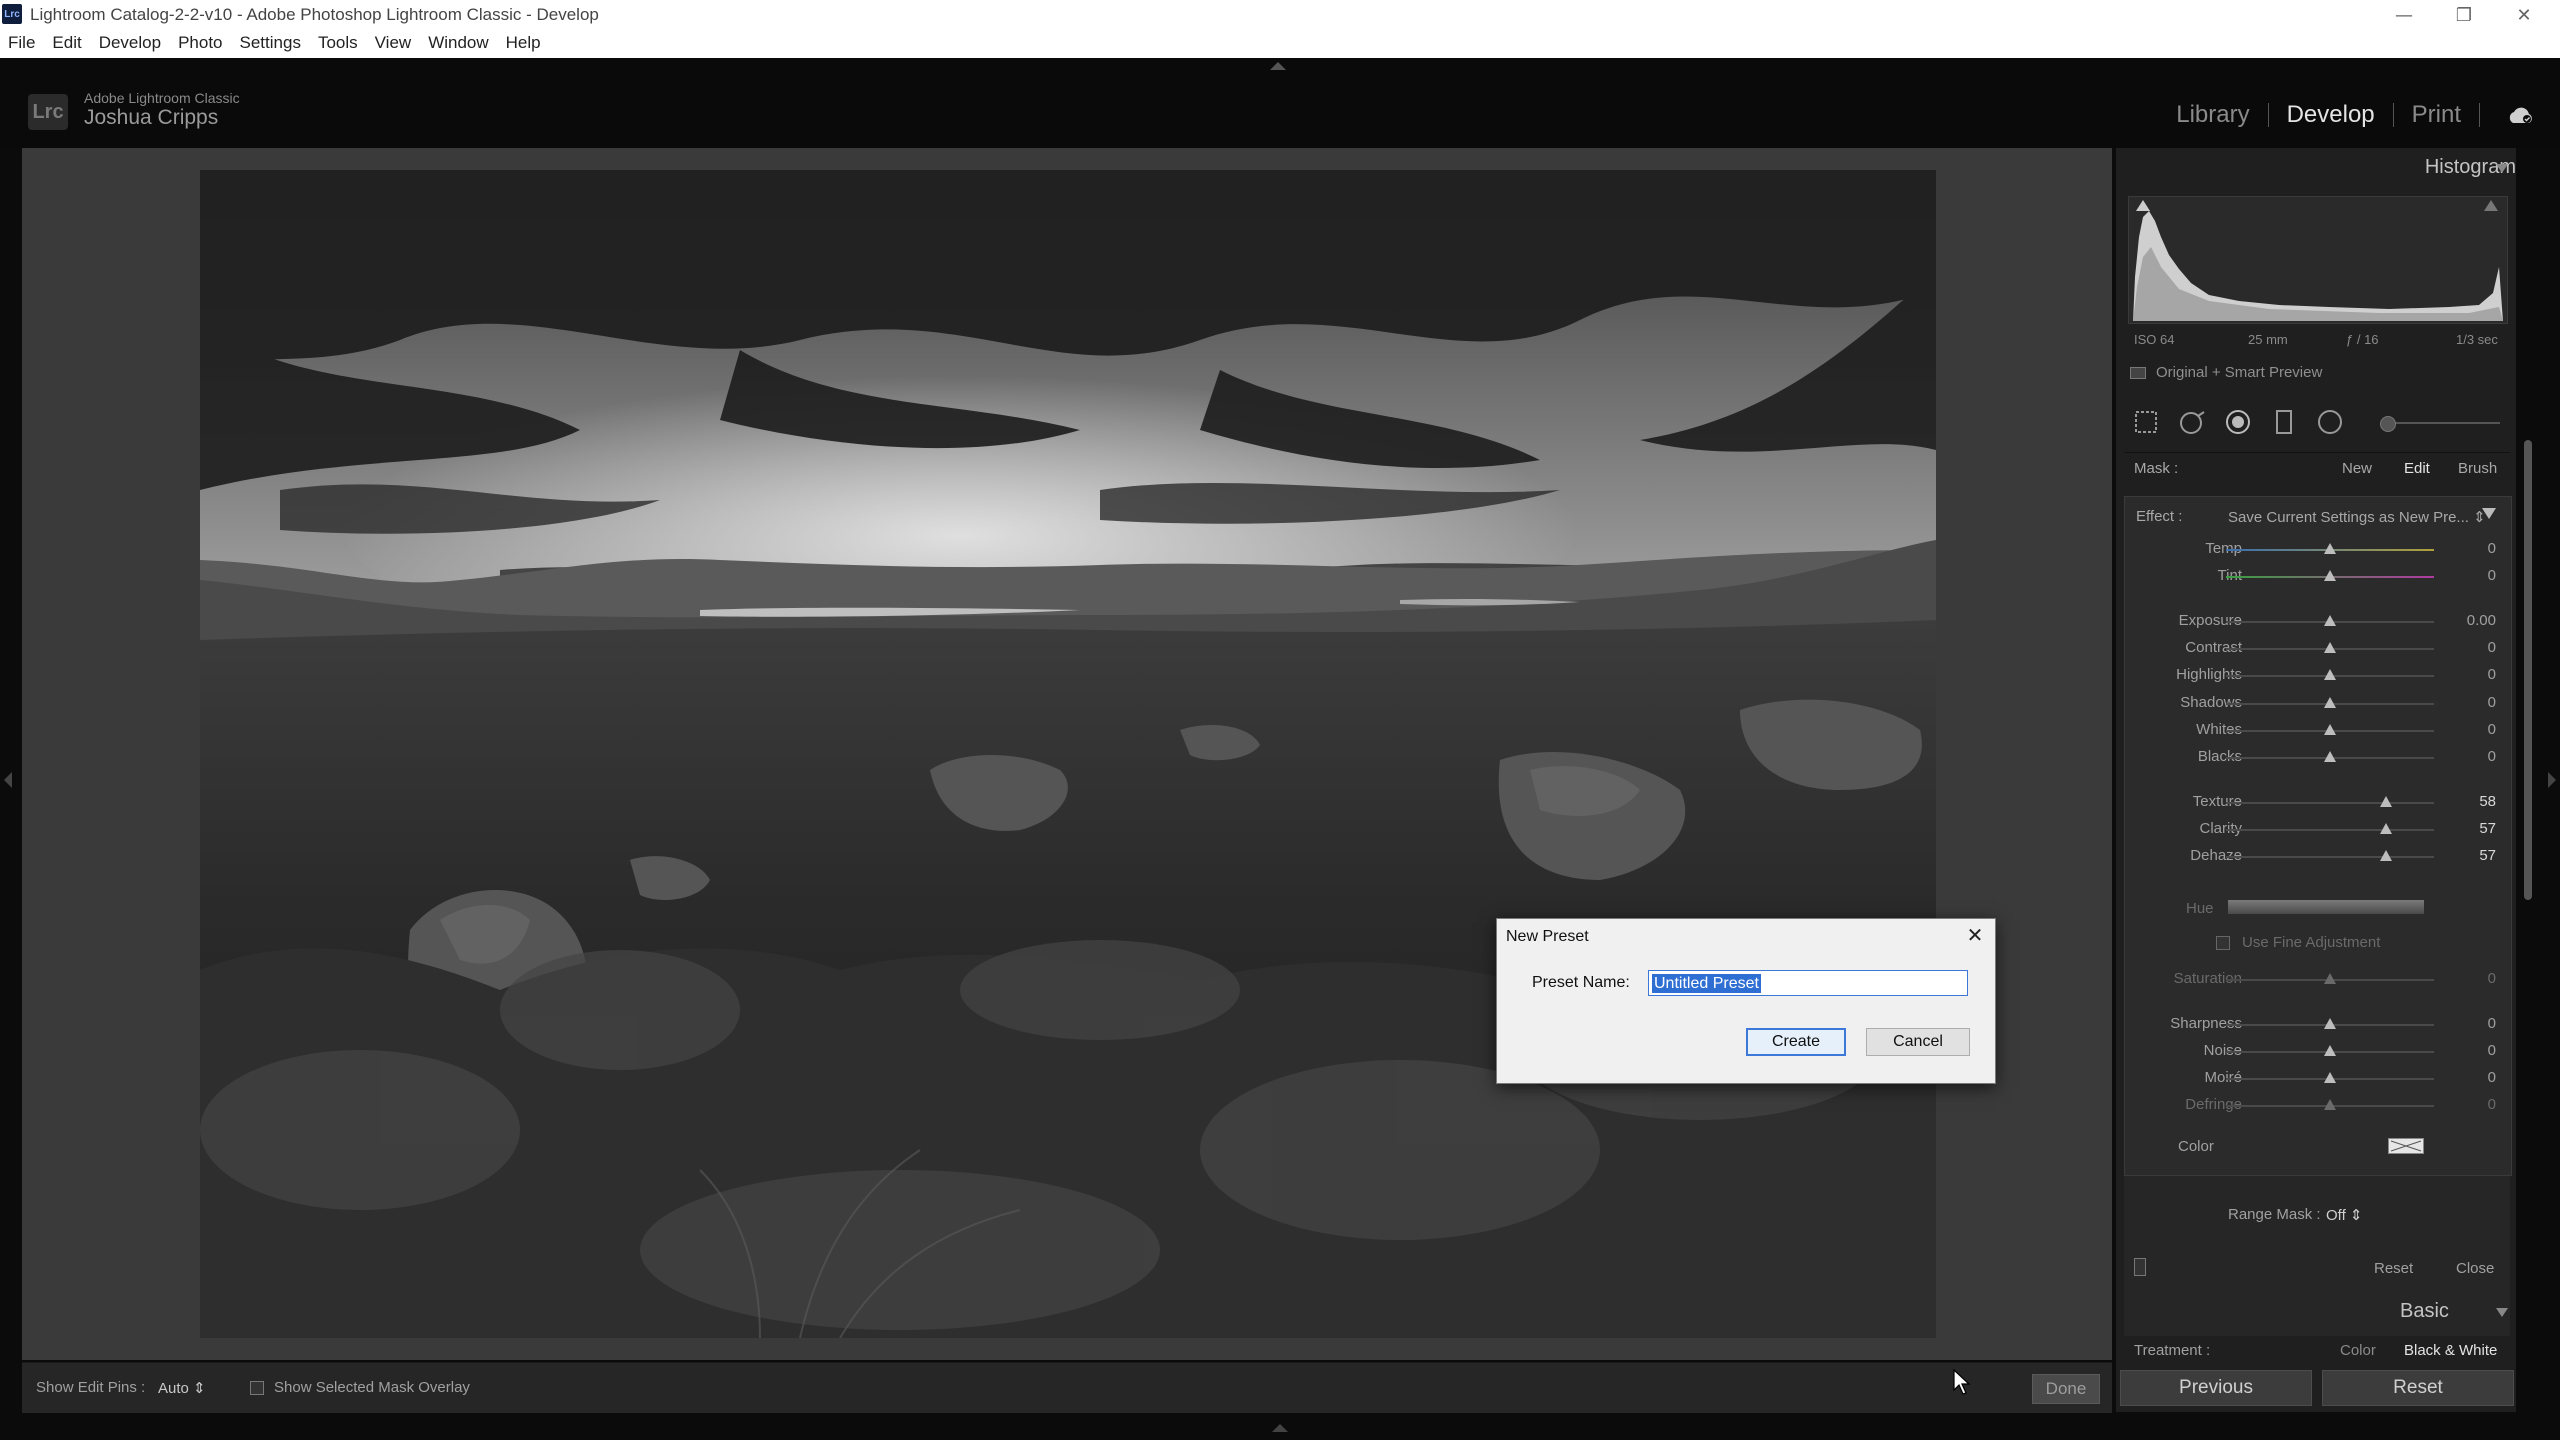 The height and width of the screenshot is (1440, 2560). What do you see at coordinates (2331, 115) in the screenshot?
I see `module-develop: Develop` at bounding box center [2331, 115].